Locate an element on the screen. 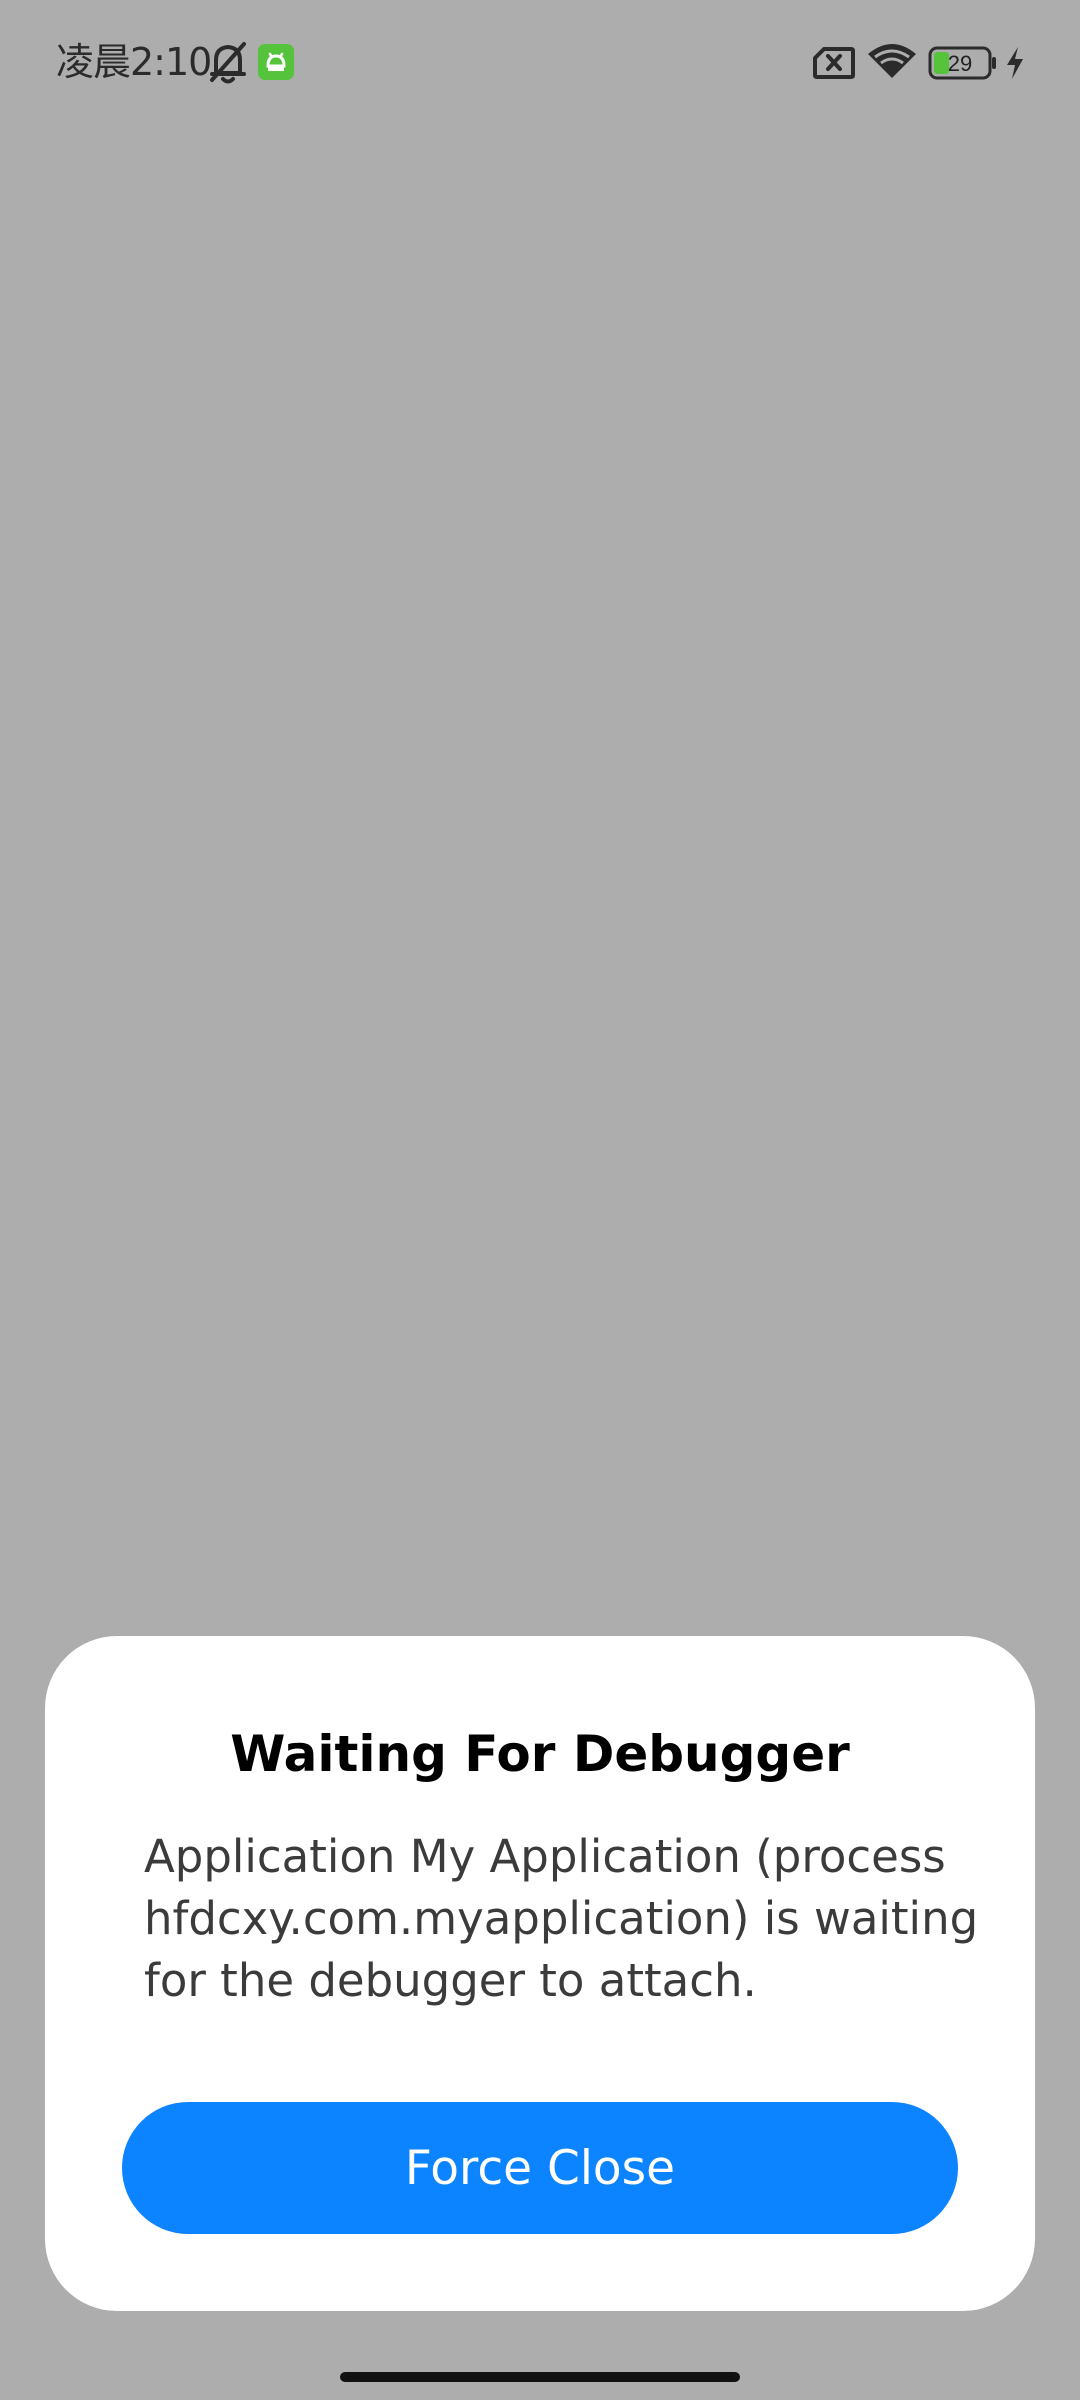 The height and width of the screenshot is (2400, 1080). status-time: 凌晨2:10 is located at coordinates (134, 62).